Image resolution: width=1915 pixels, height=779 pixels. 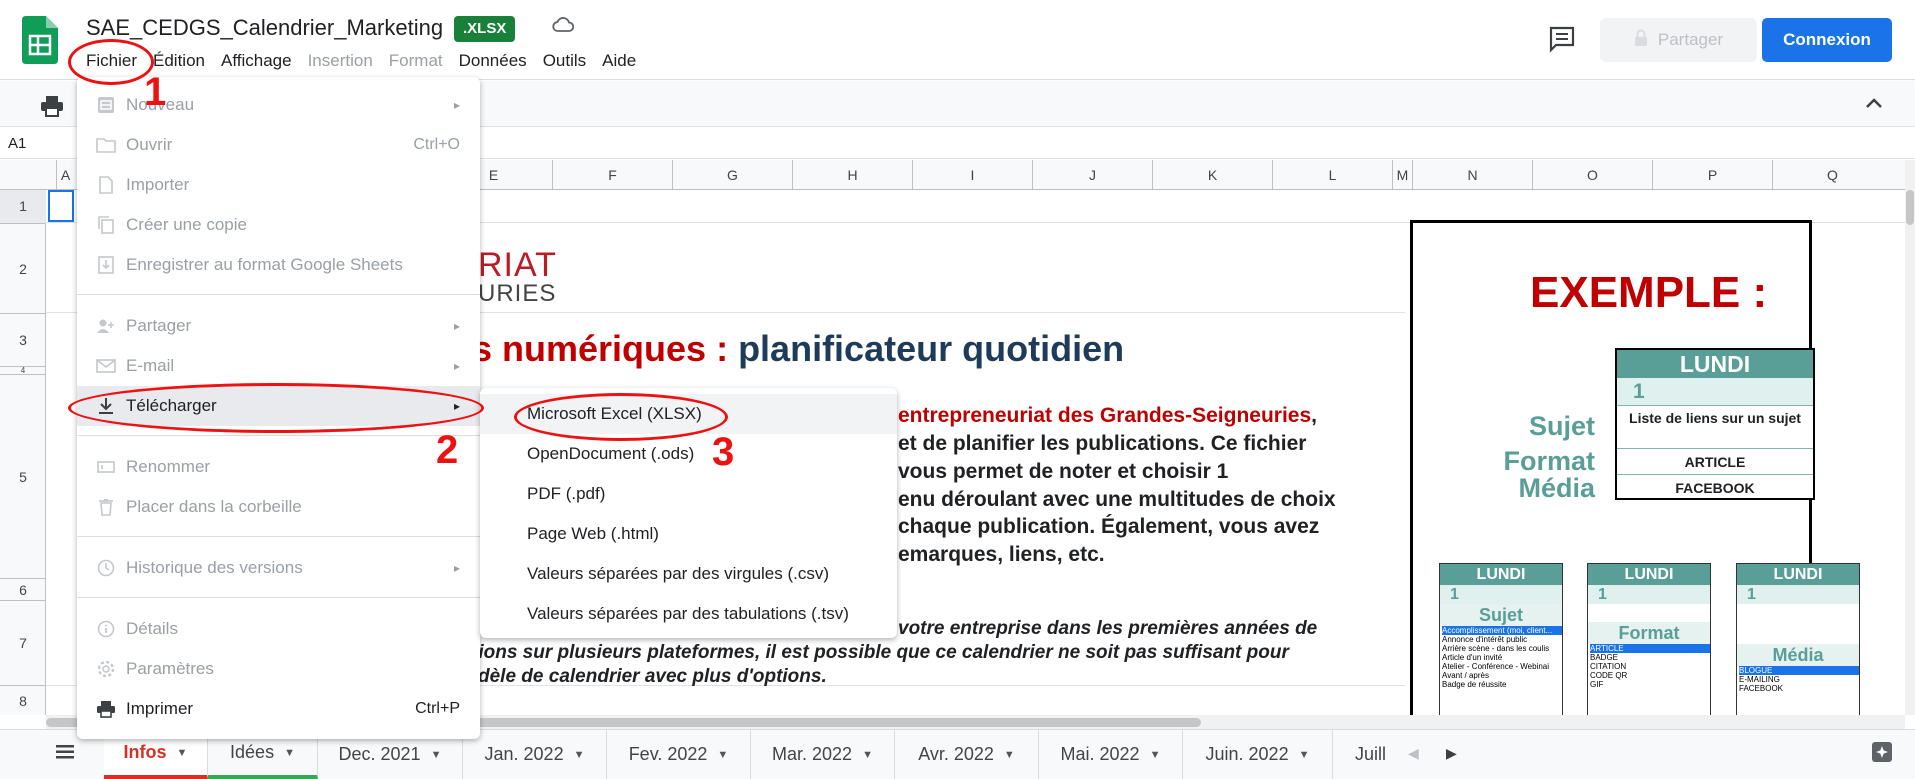 What do you see at coordinates (264, 28) in the screenshot?
I see `document-title: SAE_CEDGS_Calendrier_Marketing` at bounding box center [264, 28].